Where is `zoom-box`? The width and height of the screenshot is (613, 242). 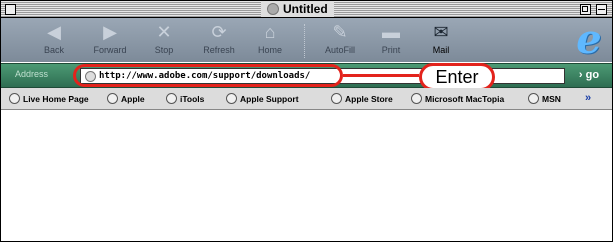 zoom-box is located at coordinates (585, 9).